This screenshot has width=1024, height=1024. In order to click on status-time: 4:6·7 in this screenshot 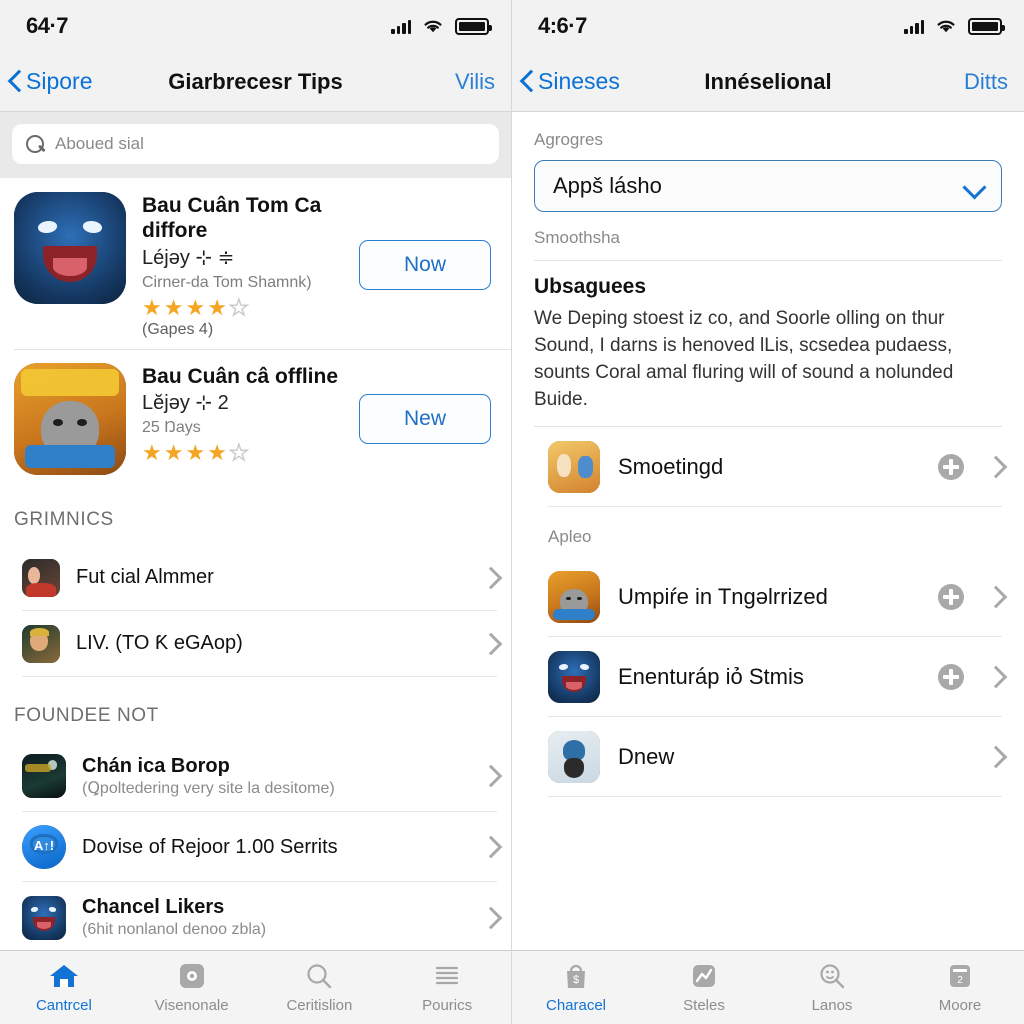, I will do `click(562, 25)`.